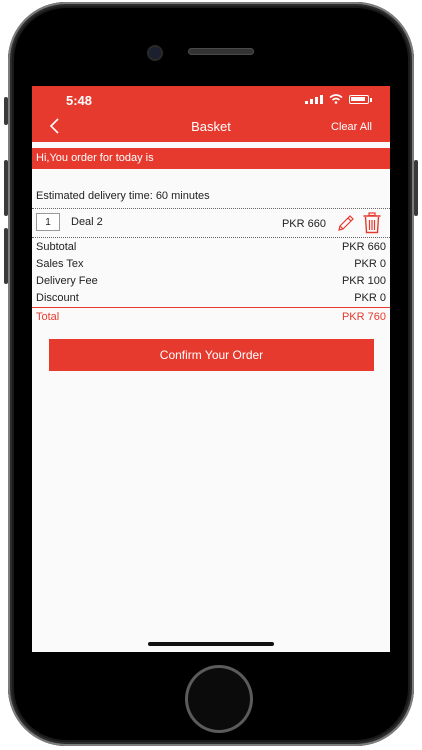  What do you see at coordinates (48, 317) in the screenshot?
I see `total-label: Total` at bounding box center [48, 317].